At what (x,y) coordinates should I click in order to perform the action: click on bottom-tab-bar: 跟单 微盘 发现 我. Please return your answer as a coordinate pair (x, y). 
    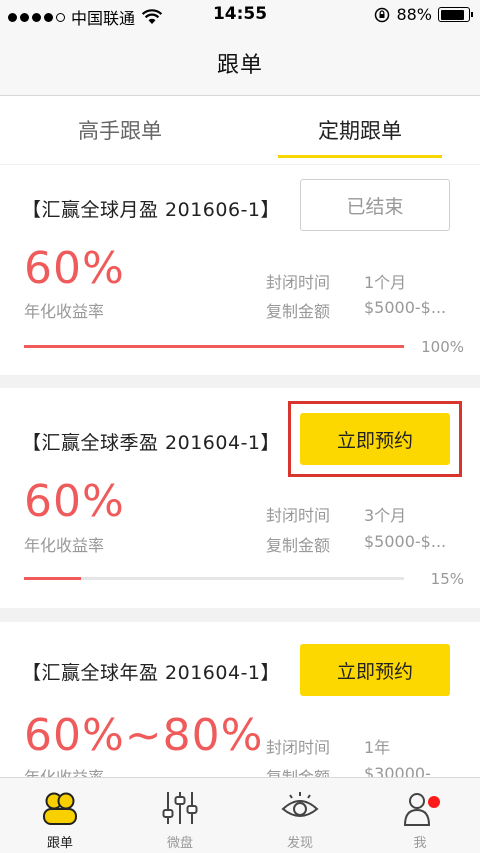
    Looking at the image, I should click on (240, 815).